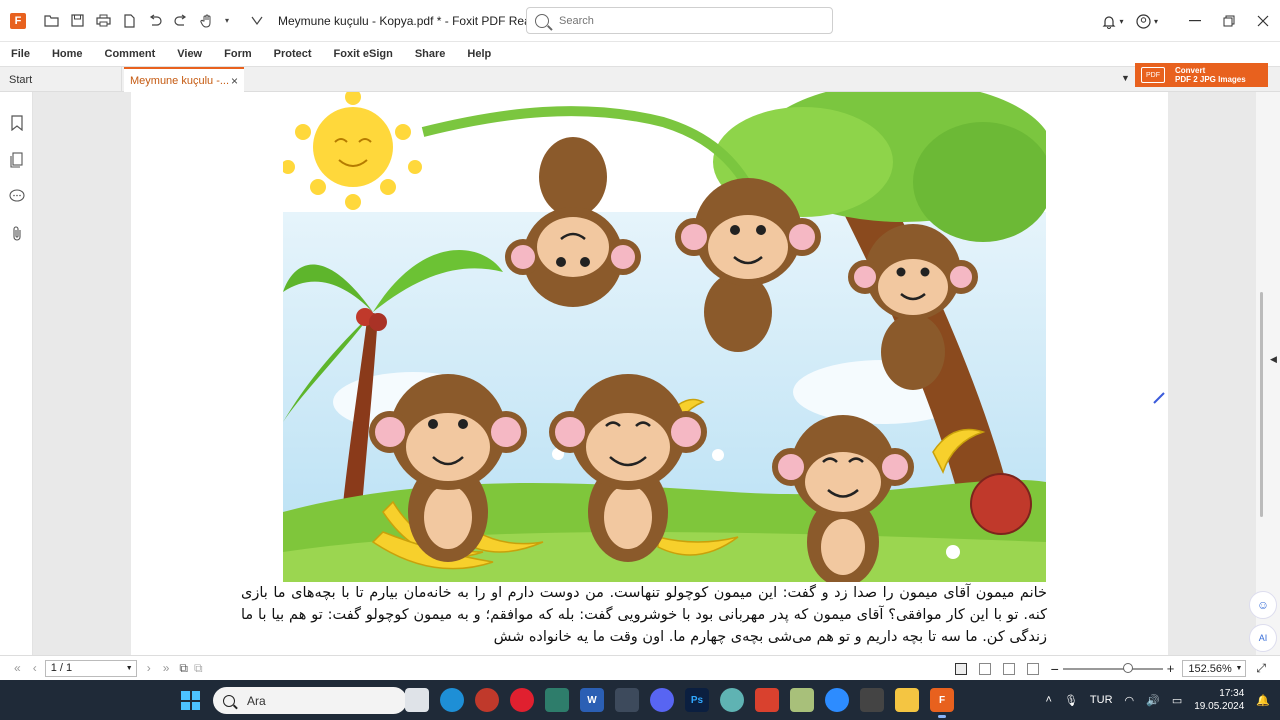 This screenshot has width=1280, height=720. Describe the element at coordinates (363, 54) in the screenshot. I see `menu-foxit-esign: Foxit eSign` at that location.